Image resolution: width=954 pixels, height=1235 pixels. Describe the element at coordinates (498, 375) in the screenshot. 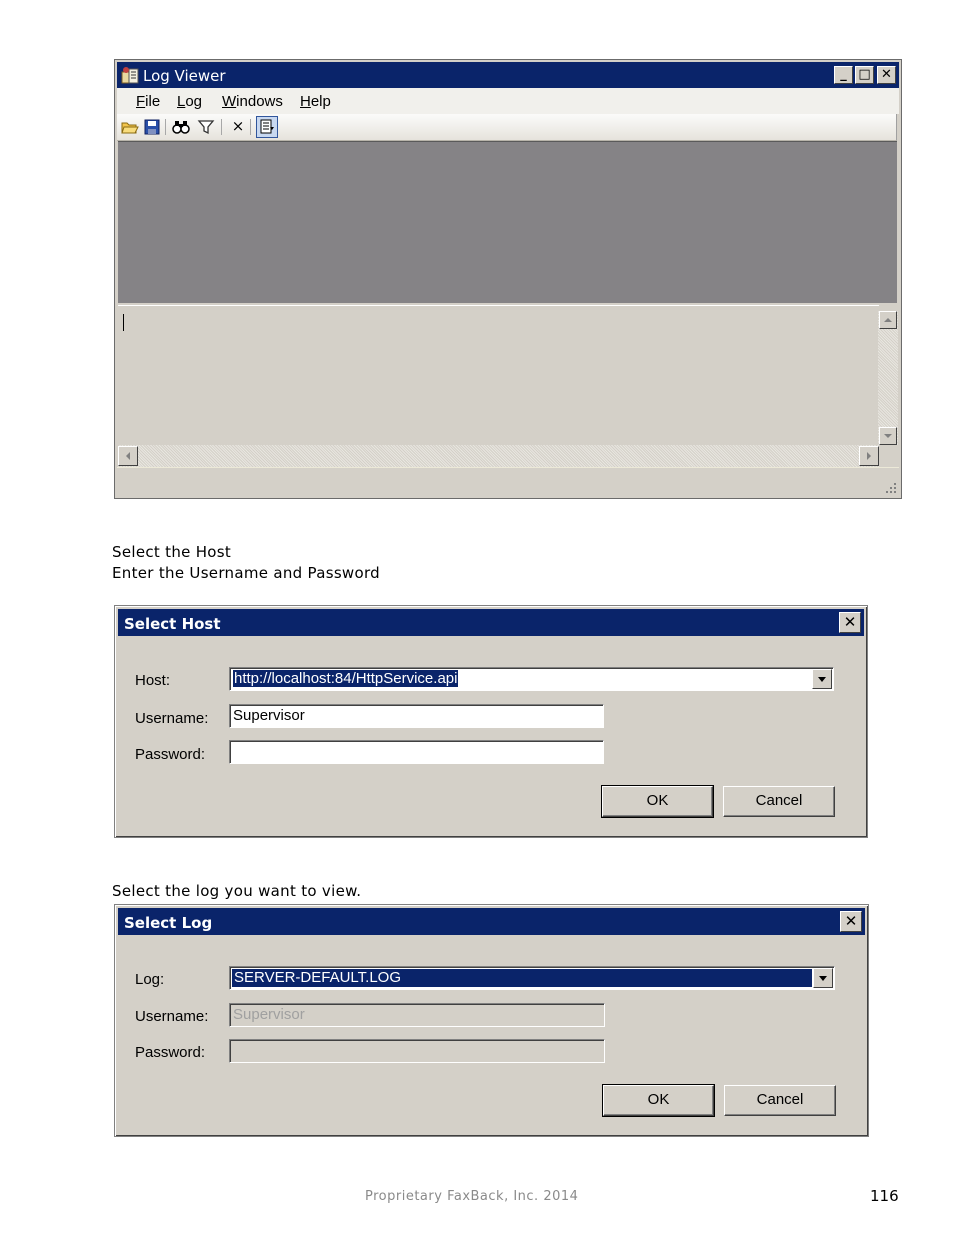

I see `log-detail-text-area` at that location.